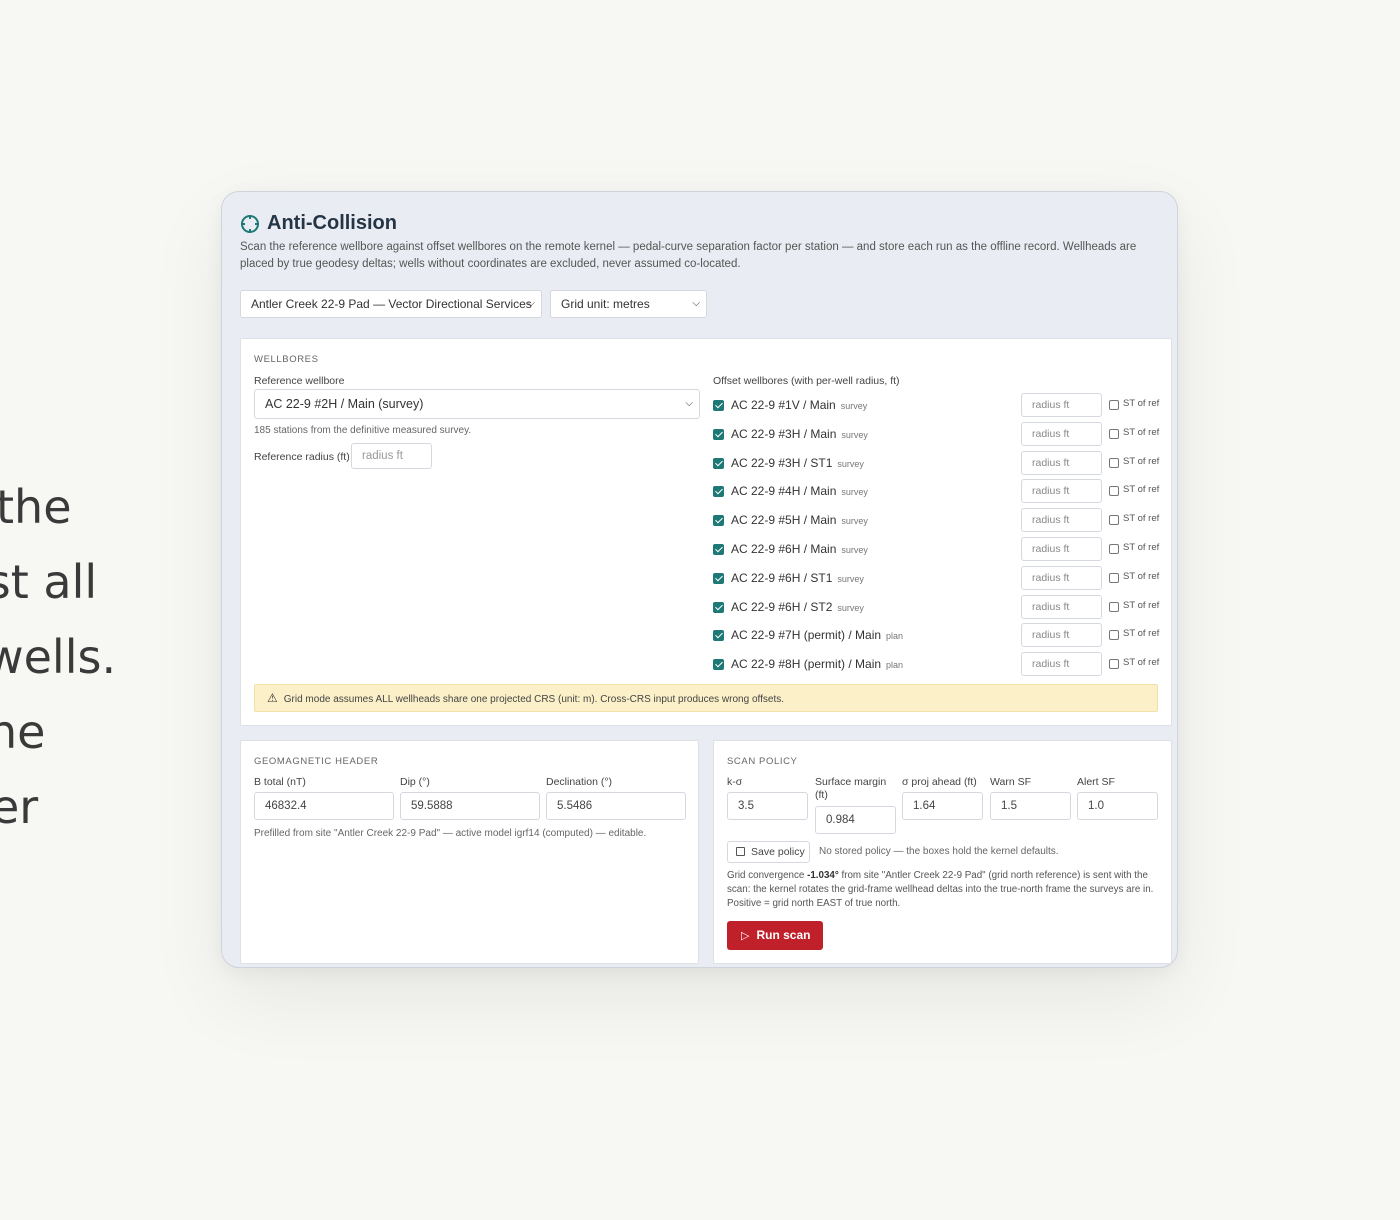 The width and height of the screenshot is (1400, 1220). What do you see at coordinates (799, 491) in the screenshot?
I see `offset-wellbore-name: AC 22-9 #4H / Main survey` at bounding box center [799, 491].